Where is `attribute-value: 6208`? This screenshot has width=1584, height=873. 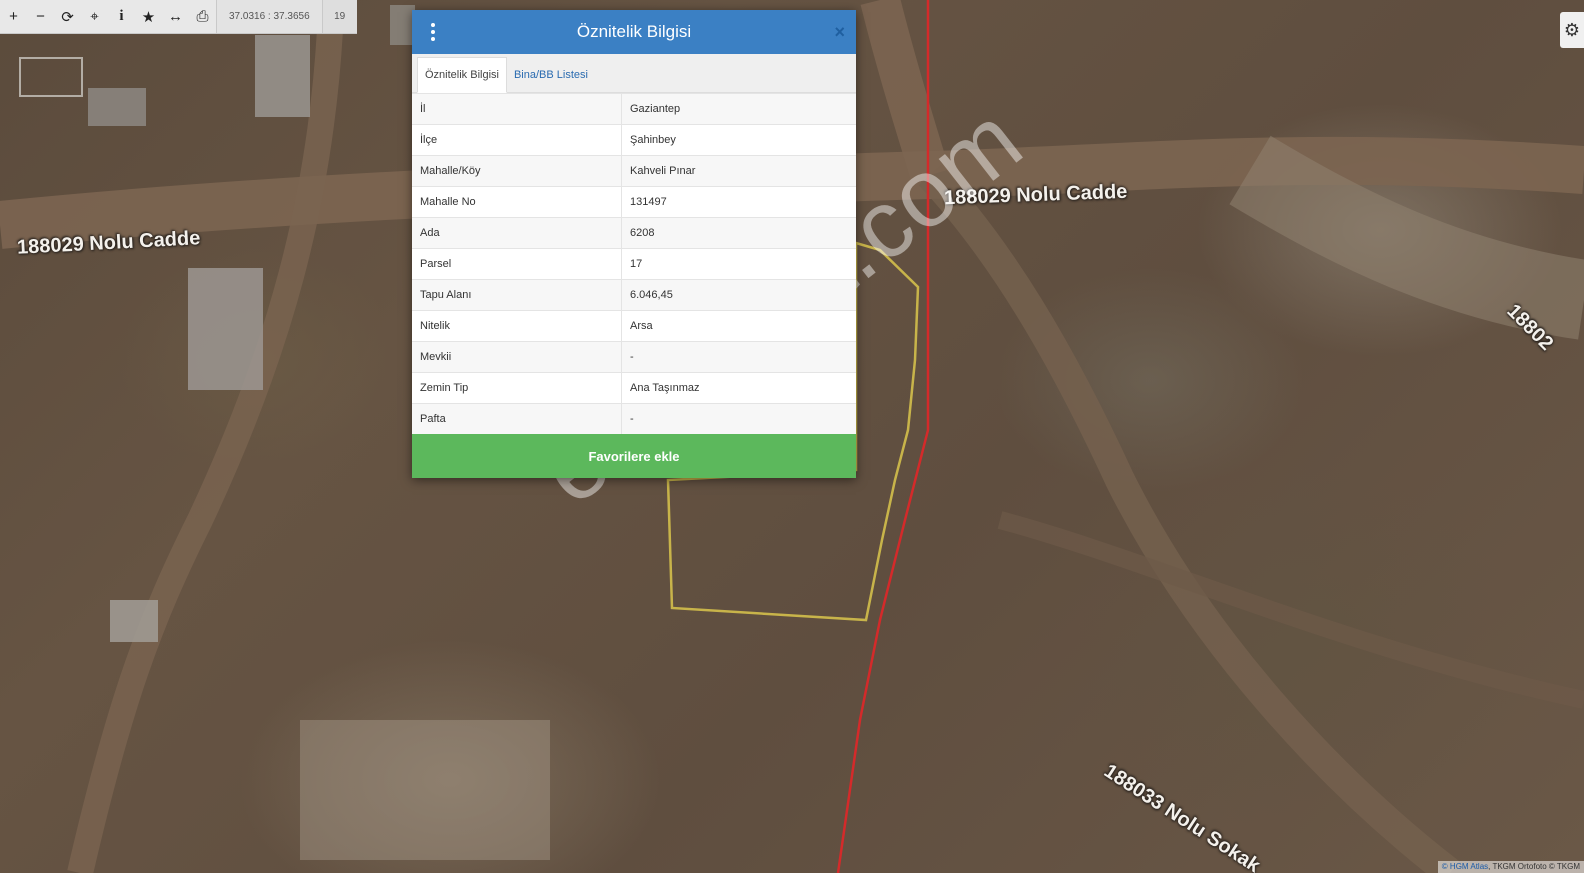 attribute-value: 6208 is located at coordinates (738, 233).